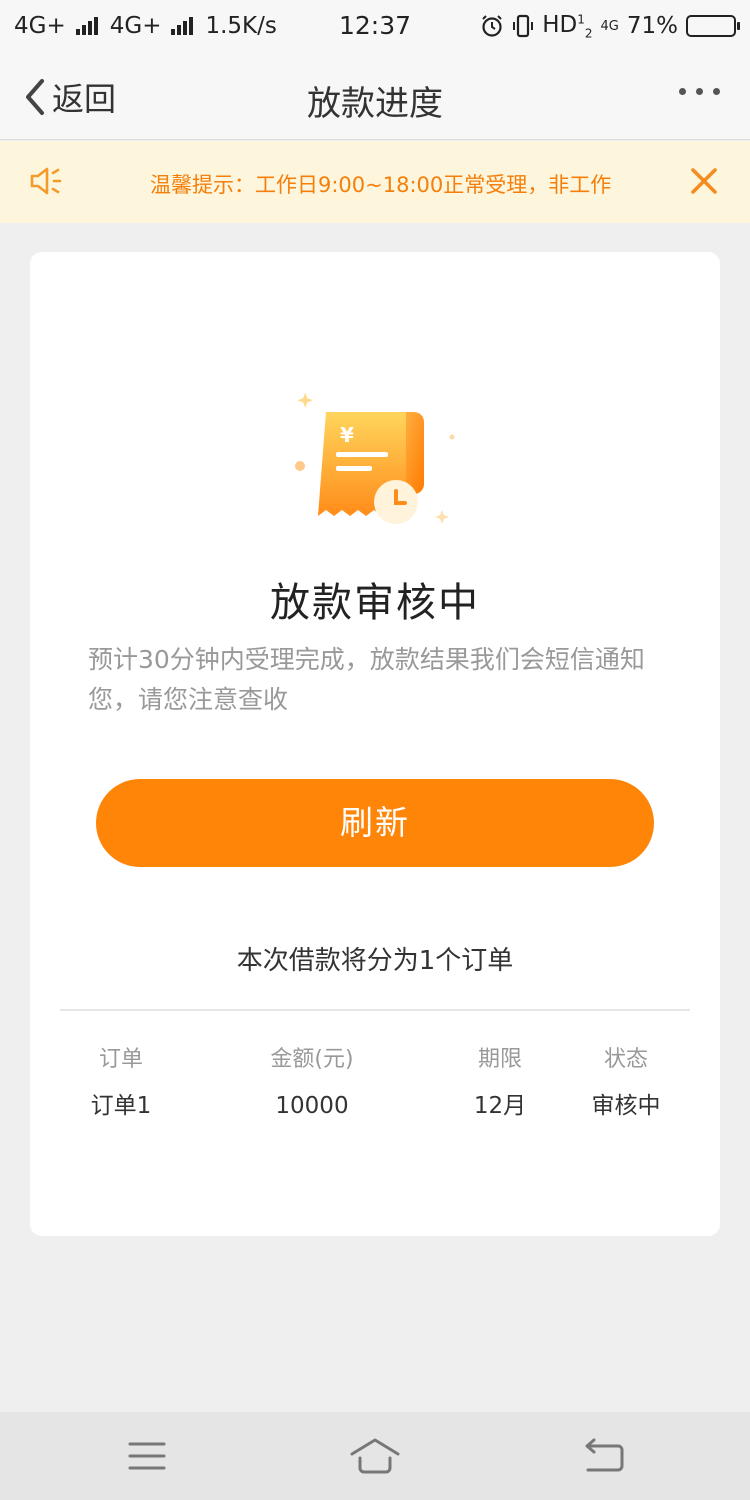  Describe the element at coordinates (625, 1059) in the screenshot. I see `column-header-status: 状态` at that location.